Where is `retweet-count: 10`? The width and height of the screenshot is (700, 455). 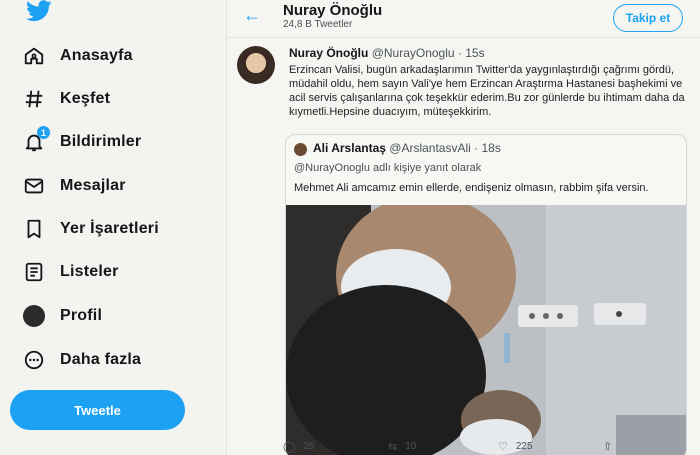 retweet-count: 10 is located at coordinates (411, 446).